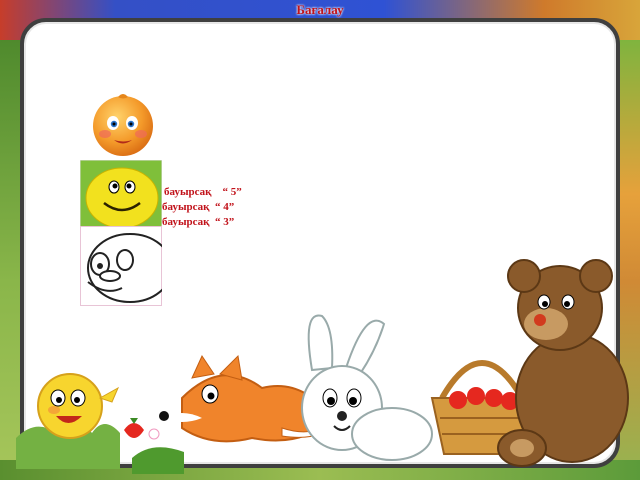 This screenshot has height=480, width=640. Describe the element at coordinates (320, 9) in the screenshot. I see `slide-title: Бағалау` at that location.